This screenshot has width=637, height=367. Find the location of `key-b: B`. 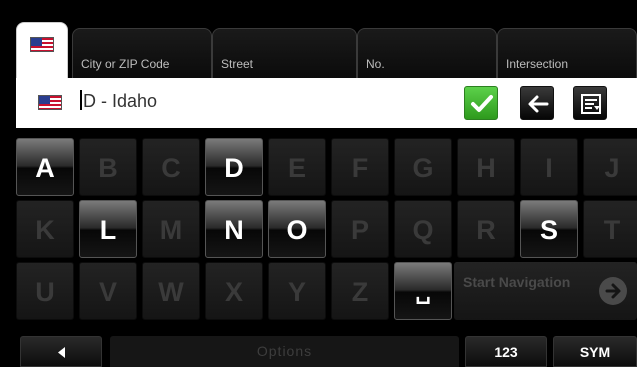

key-b: B is located at coordinates (108, 167).